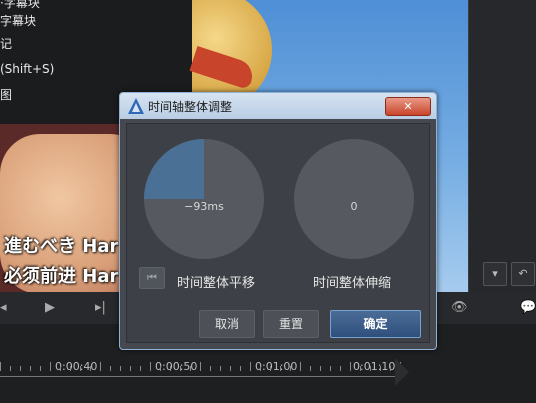 This screenshot has width=536, height=403. Describe the element at coordinates (61, 276) in the screenshot. I see `subtitle-line-2: 必须前进 Har` at that location.